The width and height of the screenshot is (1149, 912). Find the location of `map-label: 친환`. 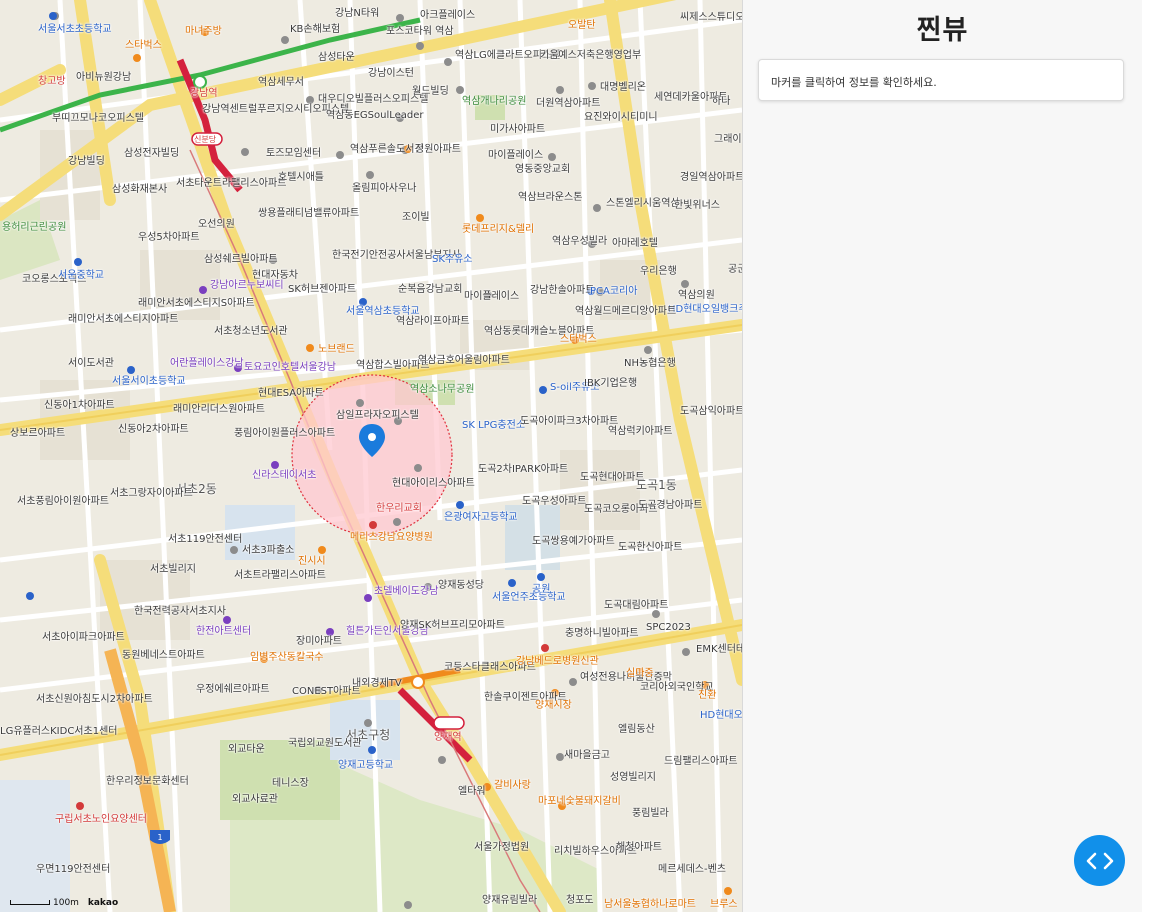

map-label: 친환 is located at coordinates (707, 695).